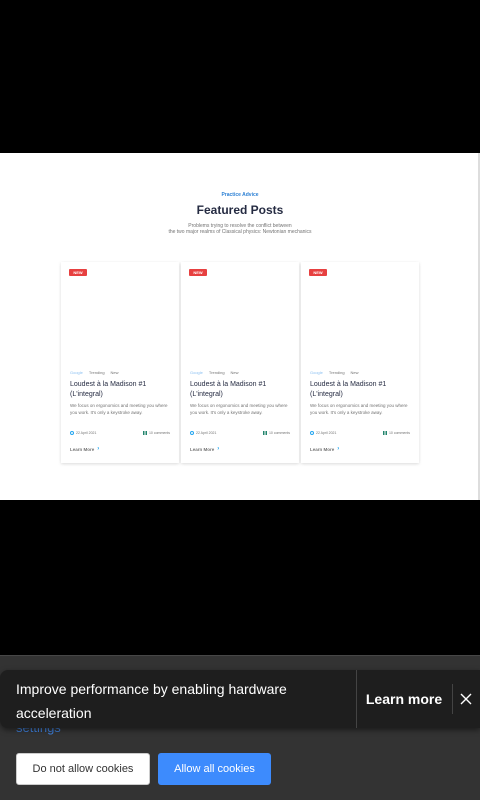 The width and height of the screenshot is (480, 800). What do you see at coordinates (83, 769) in the screenshot?
I see `deny-cookies-button: Do not allow cookies` at bounding box center [83, 769].